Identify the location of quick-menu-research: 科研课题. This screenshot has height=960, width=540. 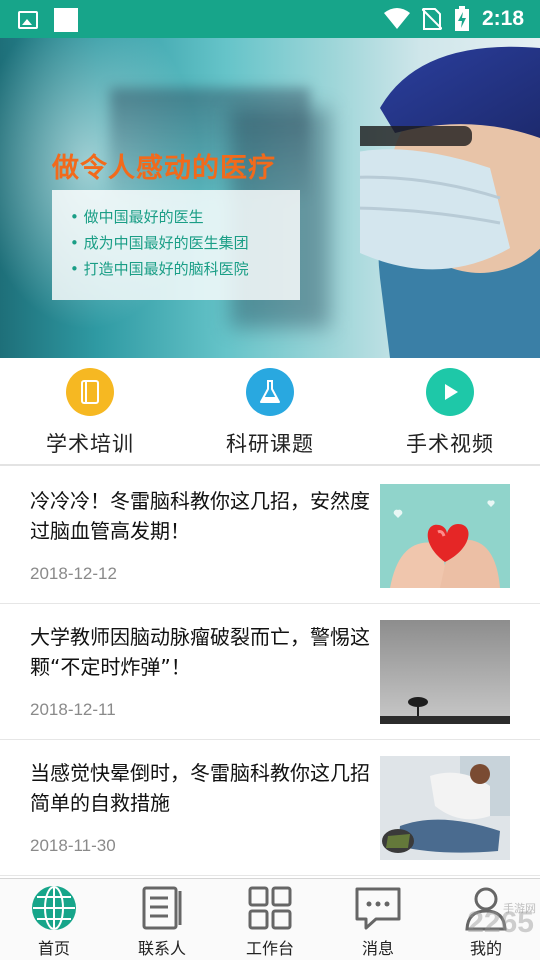
(270, 411).